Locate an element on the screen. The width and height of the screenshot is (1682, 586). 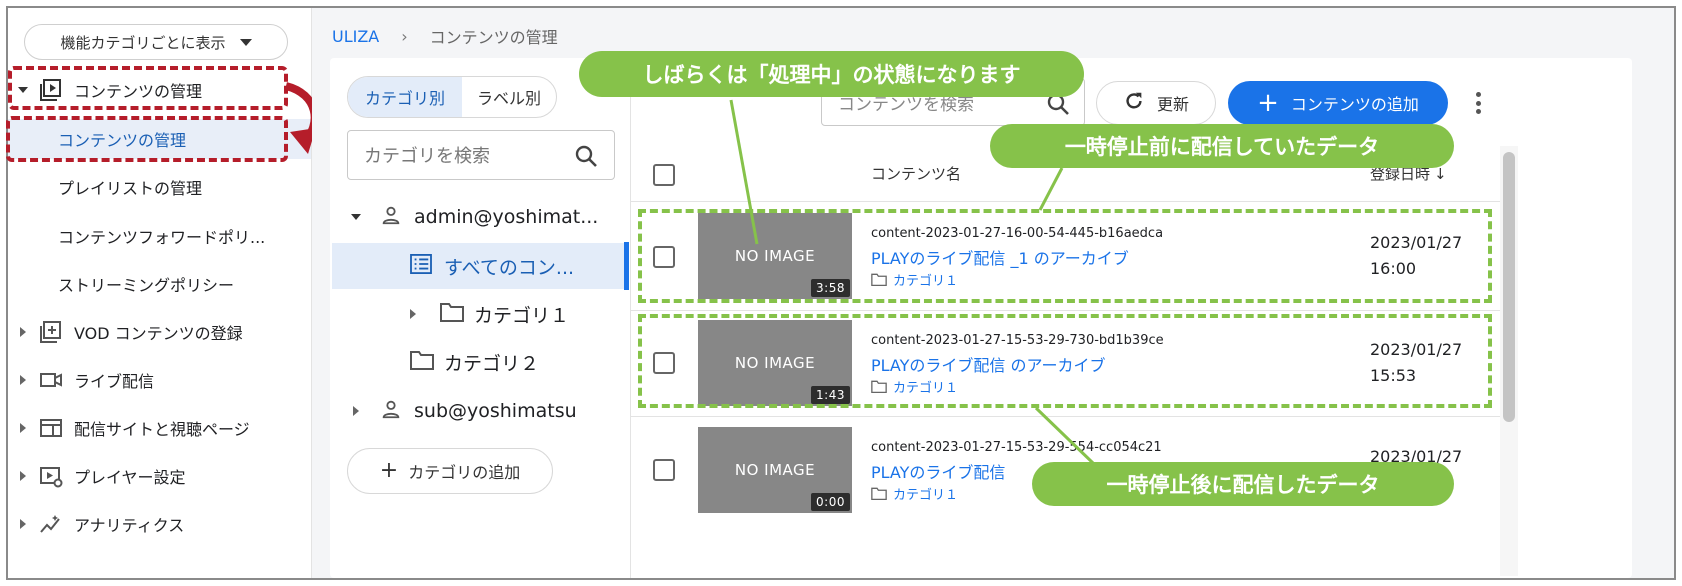
callout-processing: しばらくは「処理中」の状態になります is located at coordinates (831, 74).